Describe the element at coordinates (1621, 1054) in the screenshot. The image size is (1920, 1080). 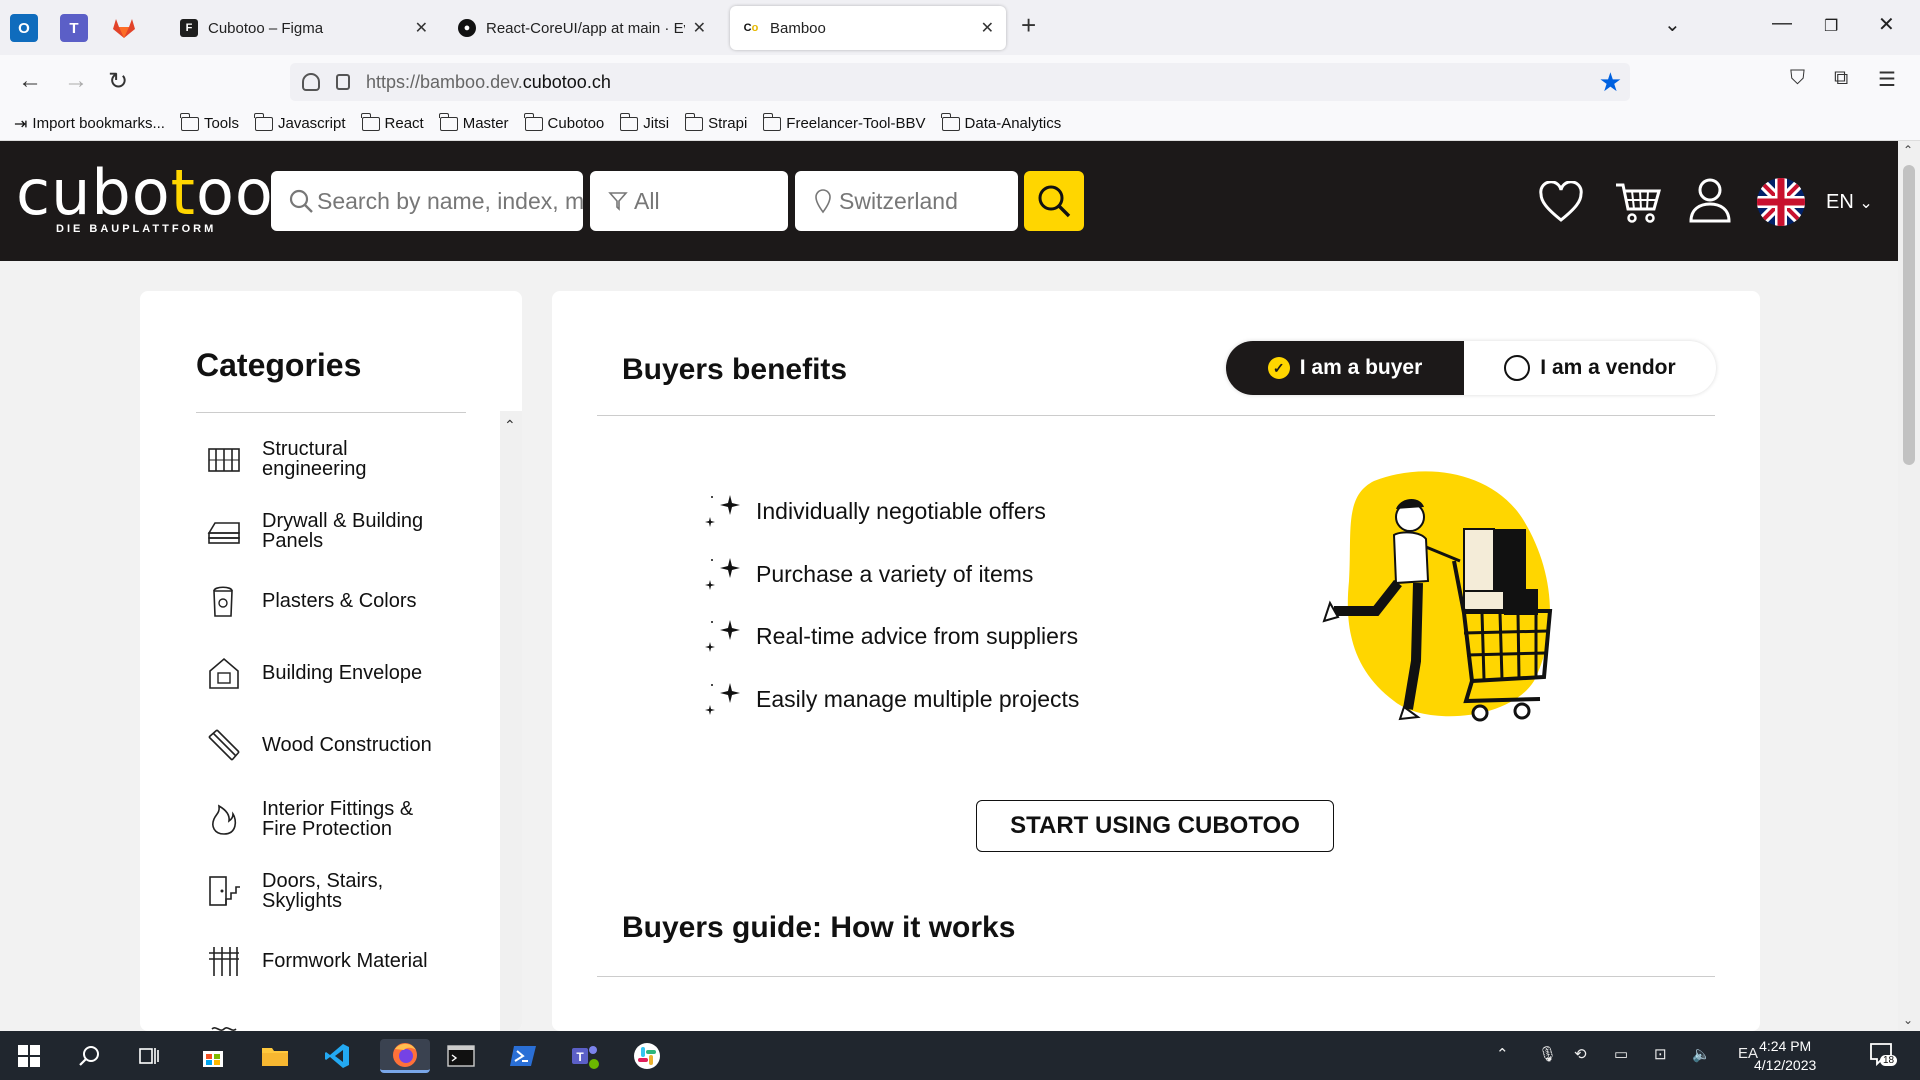
I see `battery-icon: ▭` at that location.